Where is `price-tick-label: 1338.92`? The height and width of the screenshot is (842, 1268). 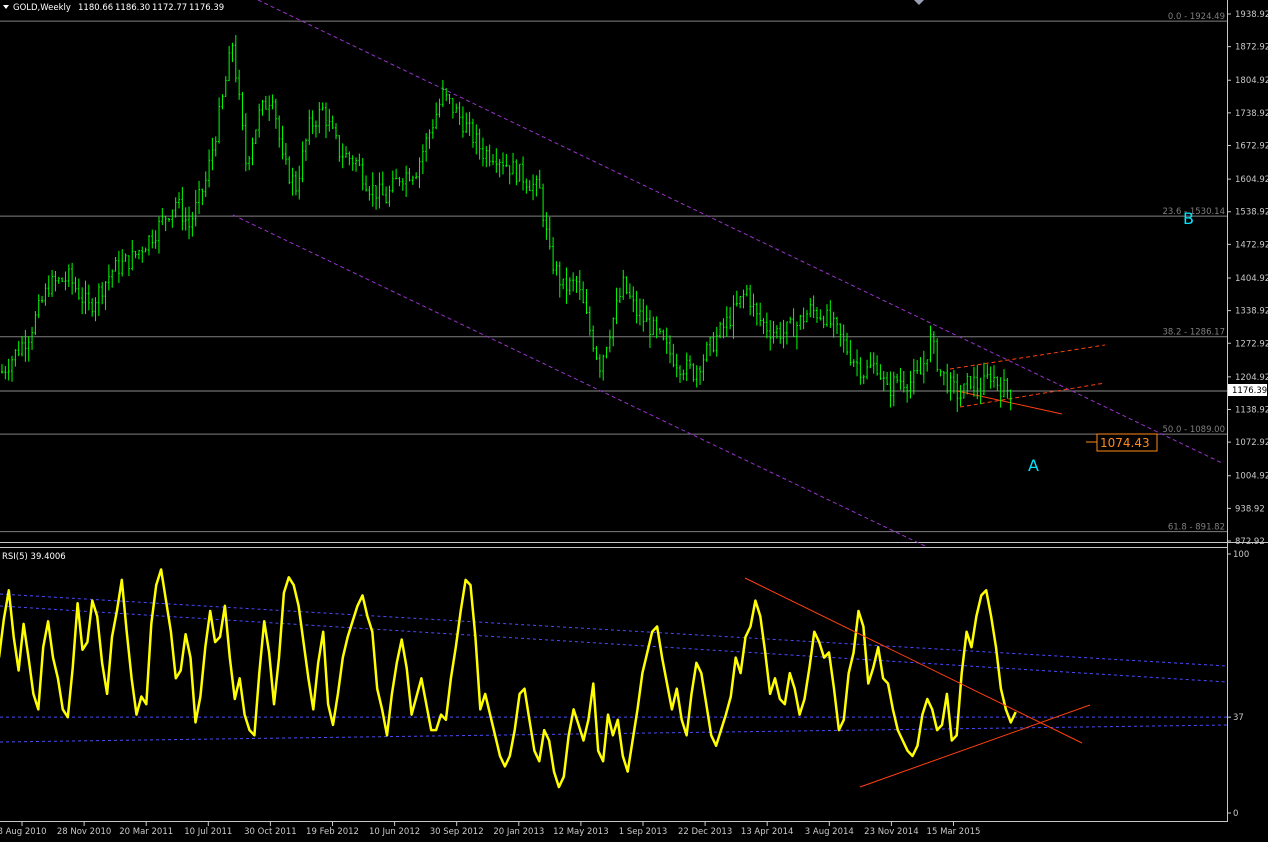 price-tick-label: 1338.92 is located at coordinates (1251, 312).